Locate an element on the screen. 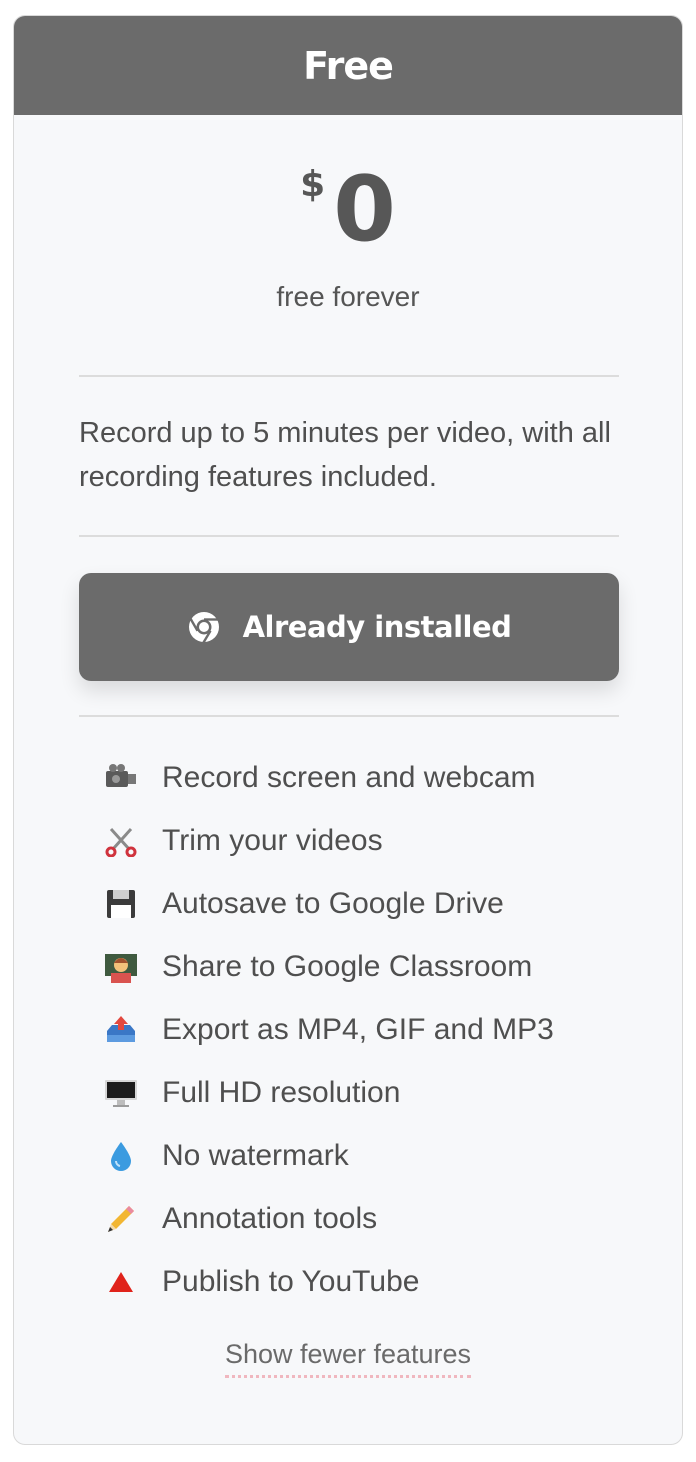  show-fewer-features-link: Show fewer features is located at coordinates (348, 1358).